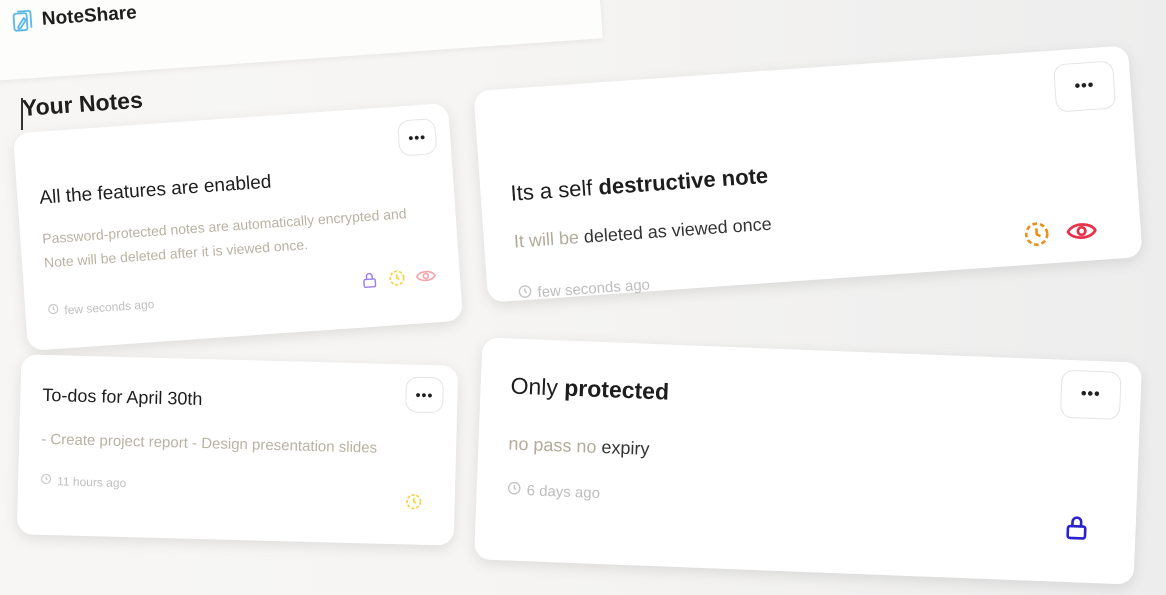  I want to click on note-time-text: 11 hours ago, so click(91, 481).